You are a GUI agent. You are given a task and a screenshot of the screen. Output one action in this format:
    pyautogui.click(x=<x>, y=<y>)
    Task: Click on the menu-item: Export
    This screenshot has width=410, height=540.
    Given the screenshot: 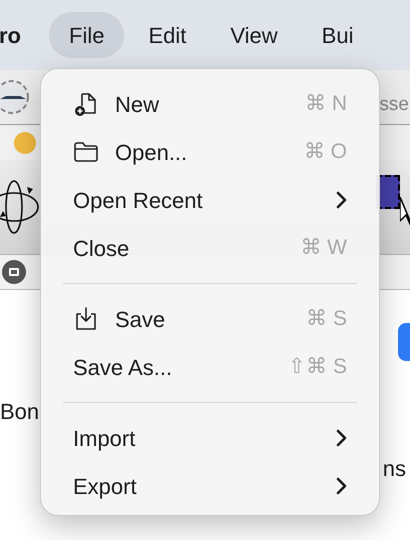 What is the action you would take?
    pyautogui.click(x=210, y=486)
    